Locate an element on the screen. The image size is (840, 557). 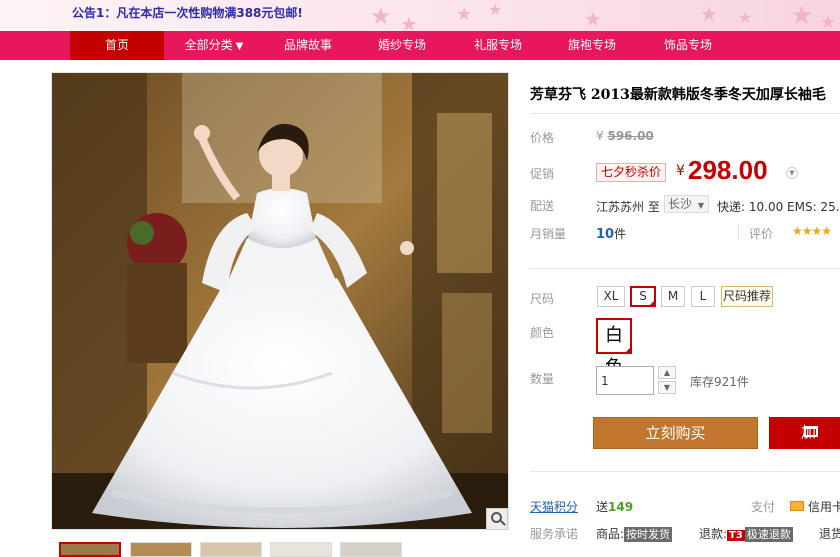
announcement-bar: 公告1：凡在本店一次性购物满388元包邮! ★ ★ ★ ★ ★ ★ ★ ★ ★ is located at coordinates (420, 15).